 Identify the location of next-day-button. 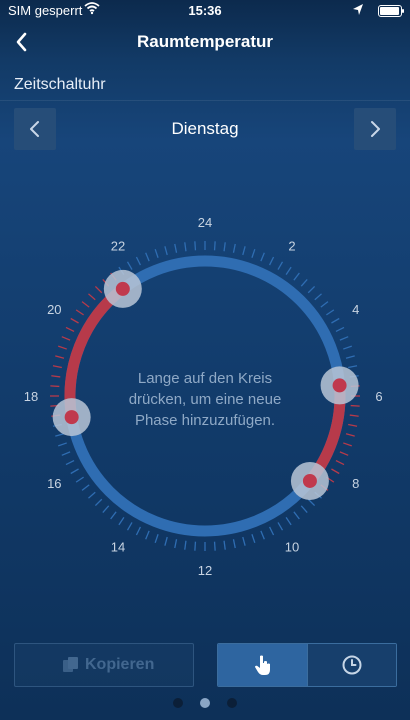
(375, 129).